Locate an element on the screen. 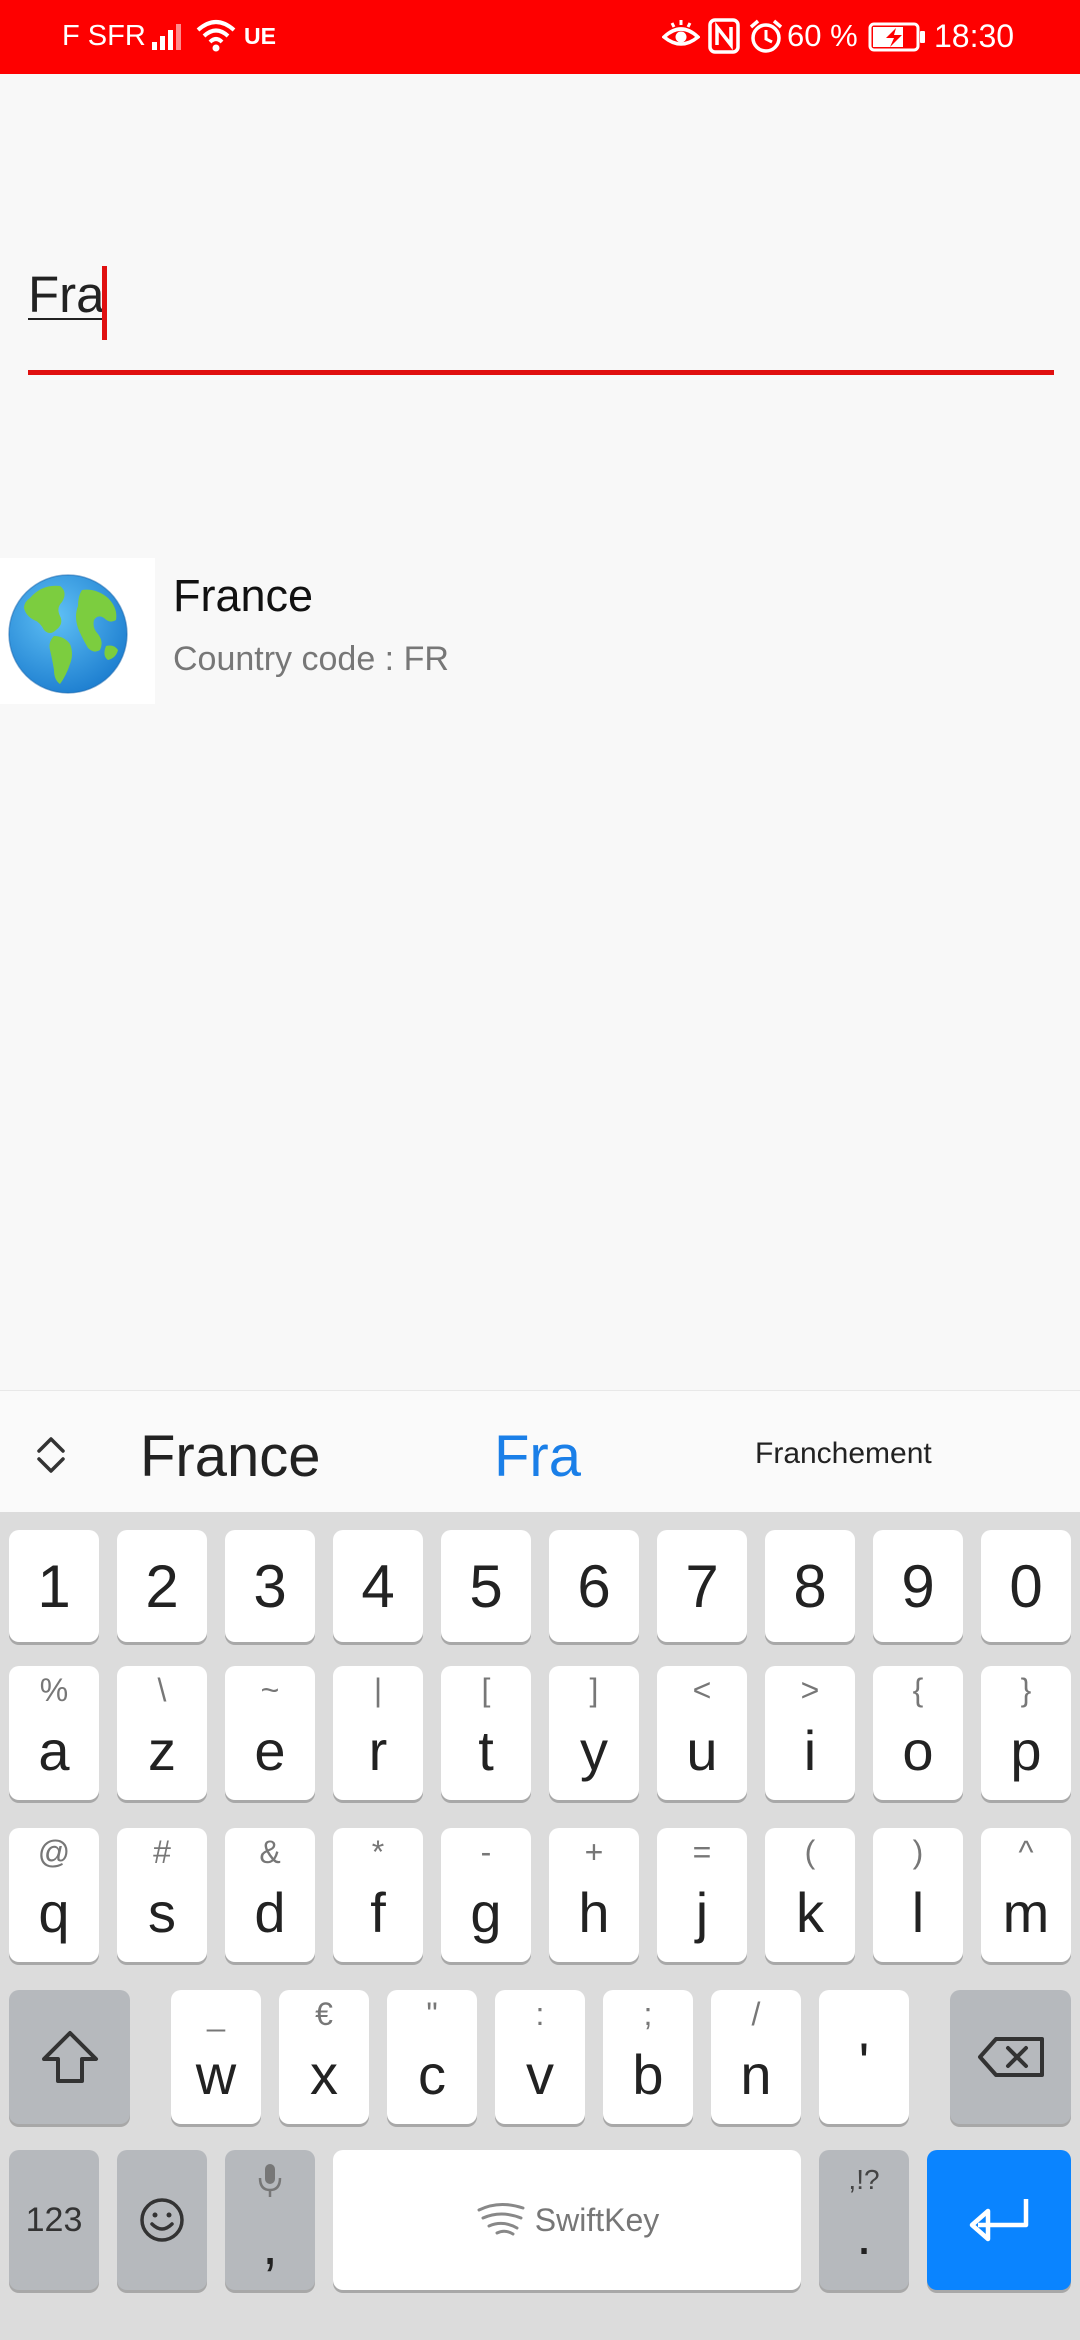 This screenshot has width=1080, height=2340. key-label: h is located at coordinates (594, 1912).